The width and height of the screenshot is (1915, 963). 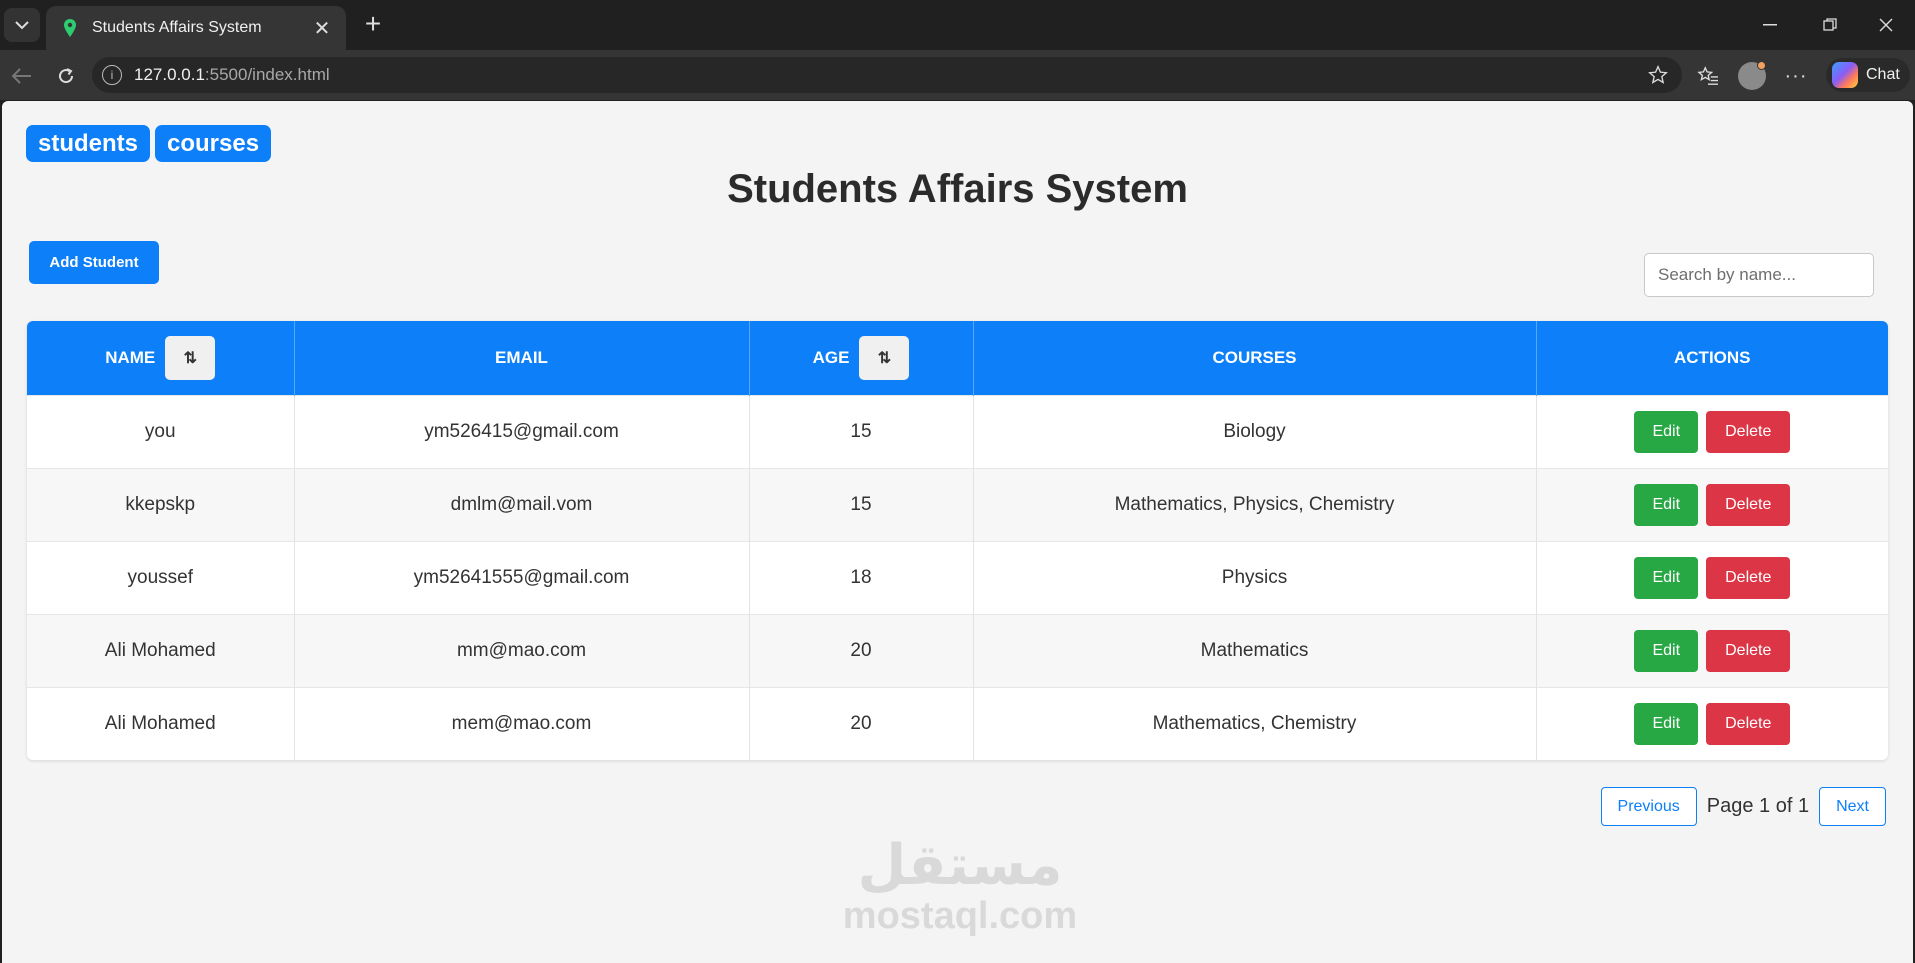 I want to click on header-age-label: AGE, so click(x=831, y=357).